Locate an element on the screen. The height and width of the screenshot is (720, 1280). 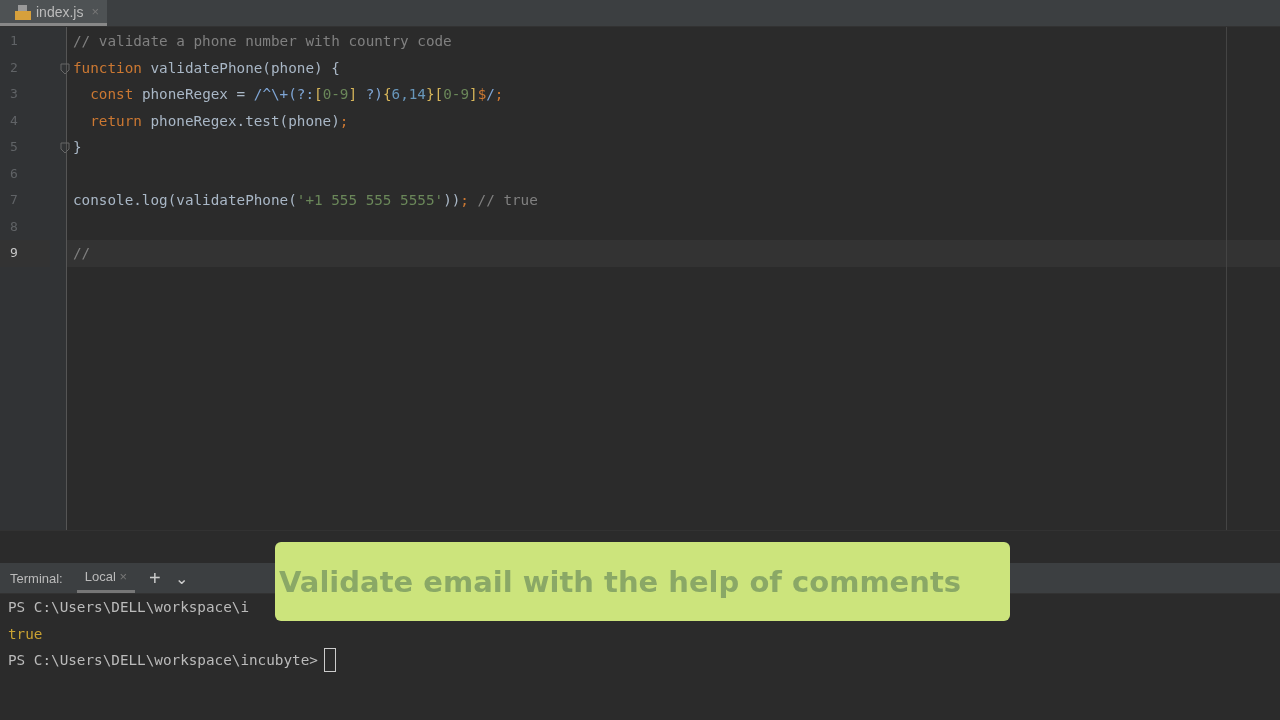
terminal-line: PS C:\Users\DELL\workspace\incubyte> is located at coordinates (163, 660).